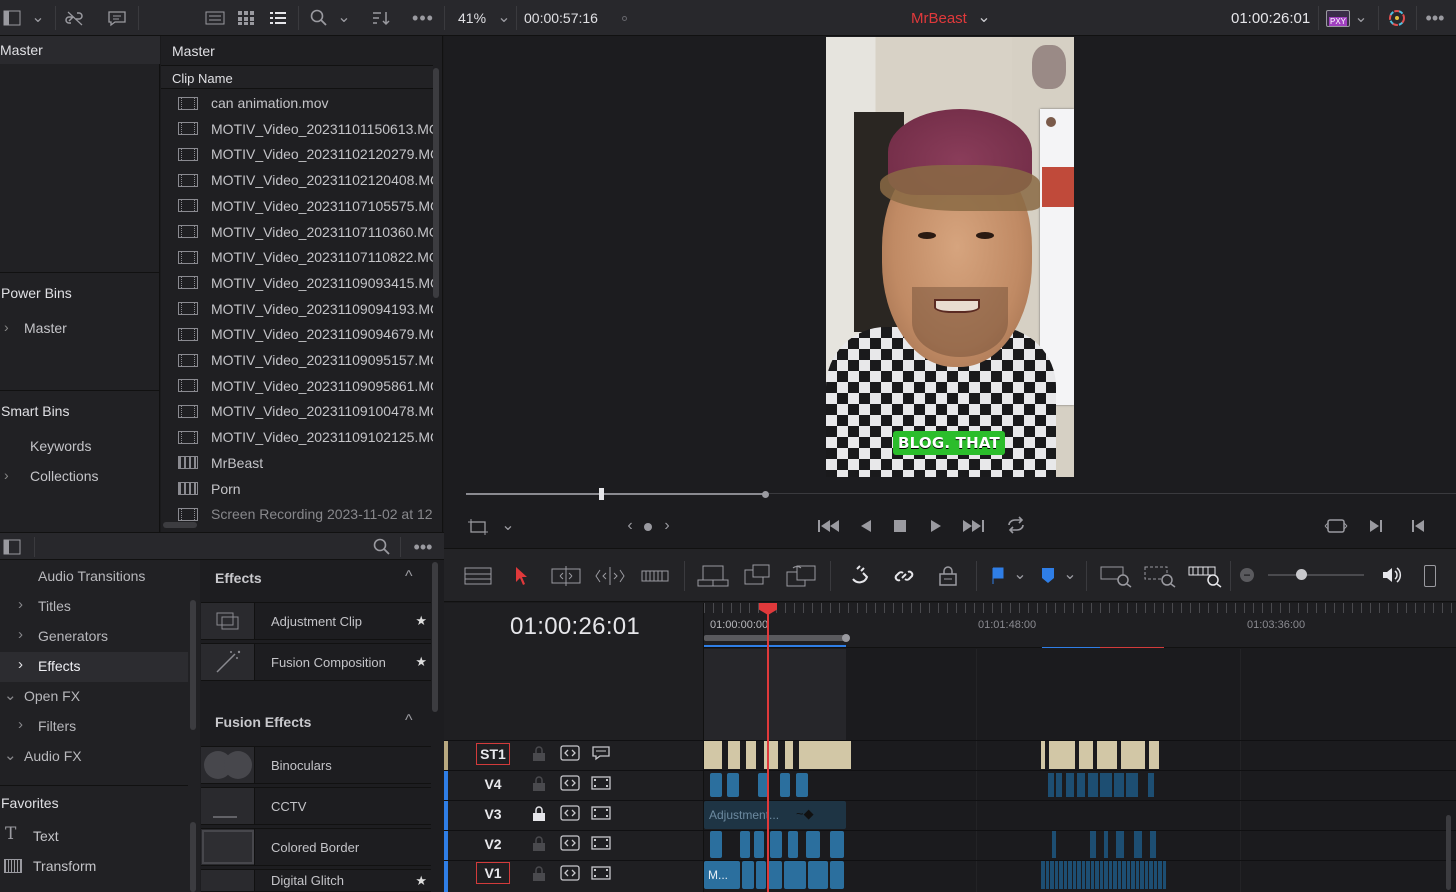 The image size is (1456, 892). I want to click on effects-tree-item: Audio Transitions, so click(94, 577).